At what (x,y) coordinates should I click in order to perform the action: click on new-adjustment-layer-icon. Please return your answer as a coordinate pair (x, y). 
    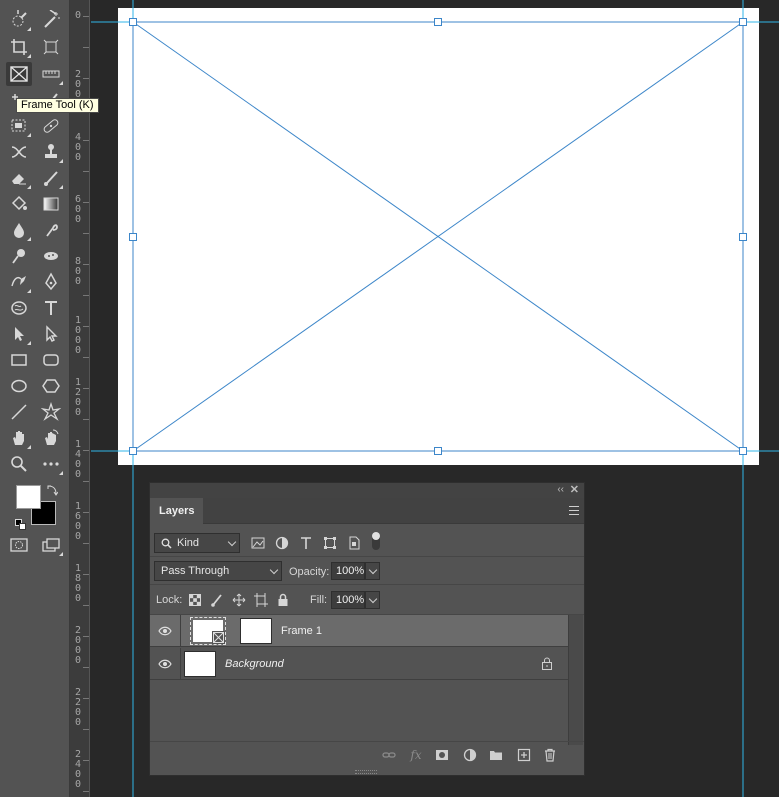
    Looking at the image, I should click on (470, 755).